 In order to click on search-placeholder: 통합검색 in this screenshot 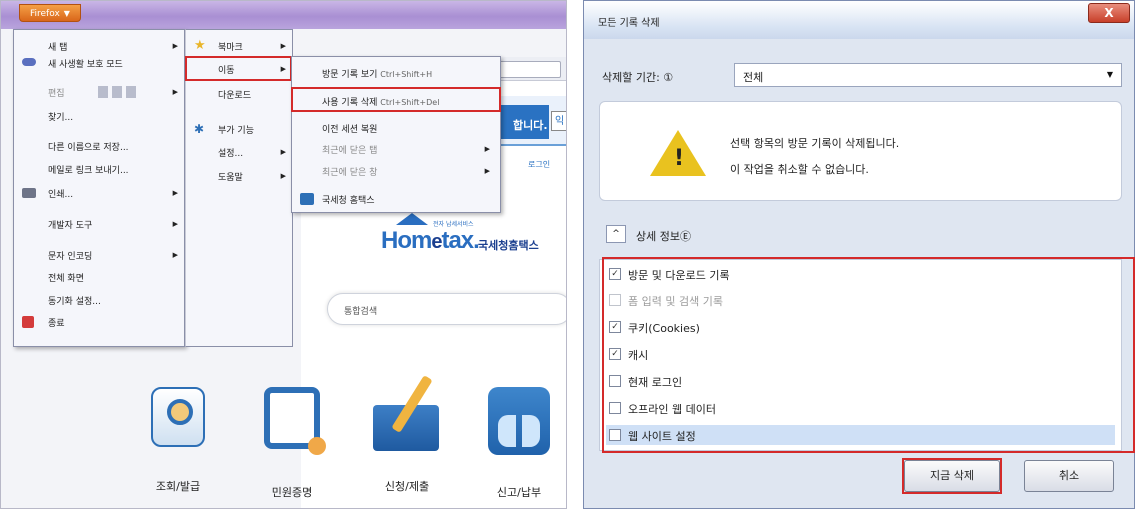, I will do `click(361, 312)`.